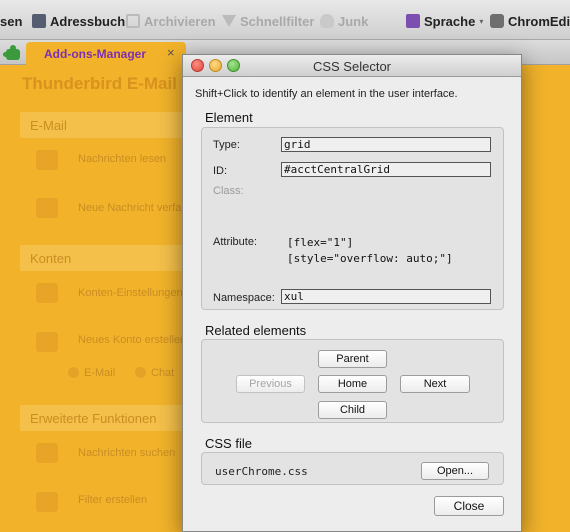  Describe the element at coordinates (73, 372) in the screenshot. I see `email-icon` at that location.